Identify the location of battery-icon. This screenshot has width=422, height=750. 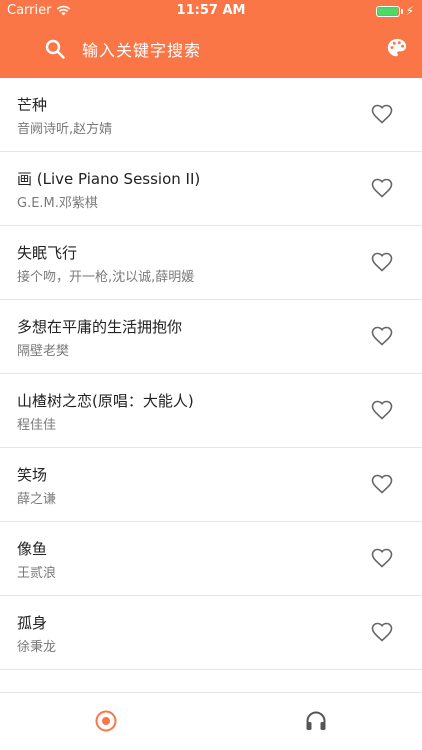
(387, 11).